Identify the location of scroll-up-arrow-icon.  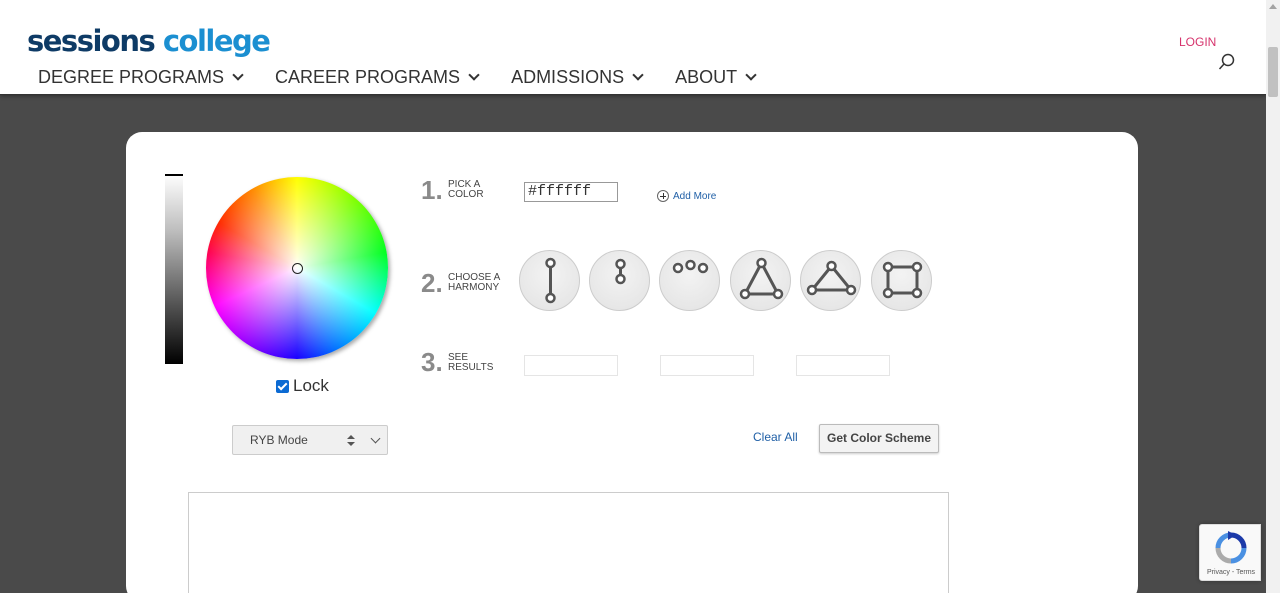
(1273, 6).